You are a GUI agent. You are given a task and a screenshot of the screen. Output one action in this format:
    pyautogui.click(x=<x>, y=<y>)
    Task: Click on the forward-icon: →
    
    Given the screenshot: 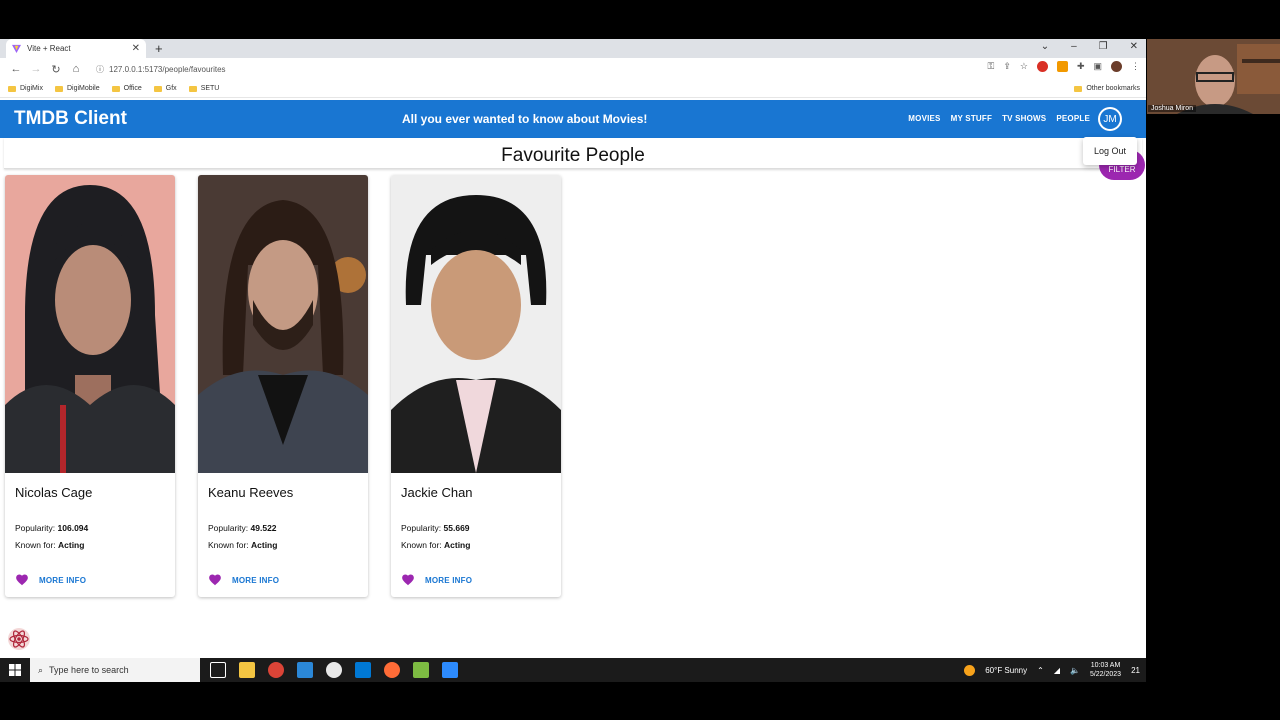 What is the action you would take?
    pyautogui.click(x=36, y=69)
    